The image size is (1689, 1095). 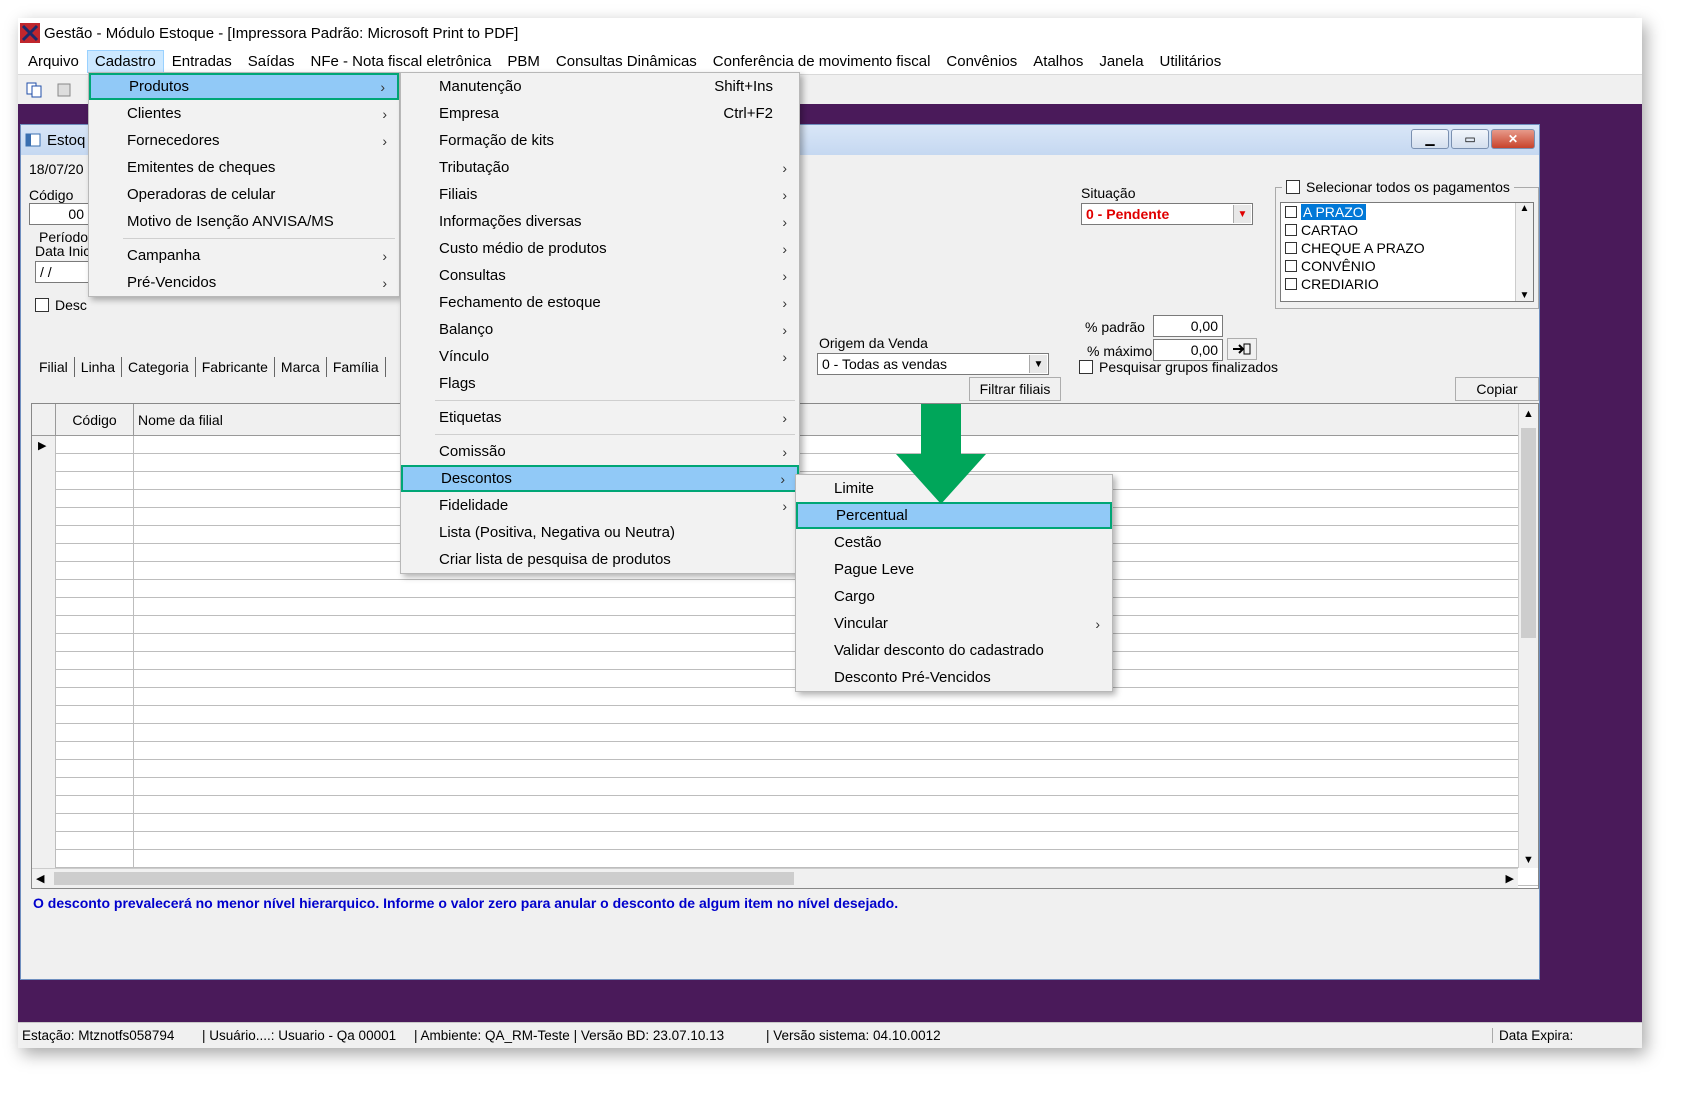 I want to click on menu-item-consultas: Consultas ›, so click(x=600, y=275).